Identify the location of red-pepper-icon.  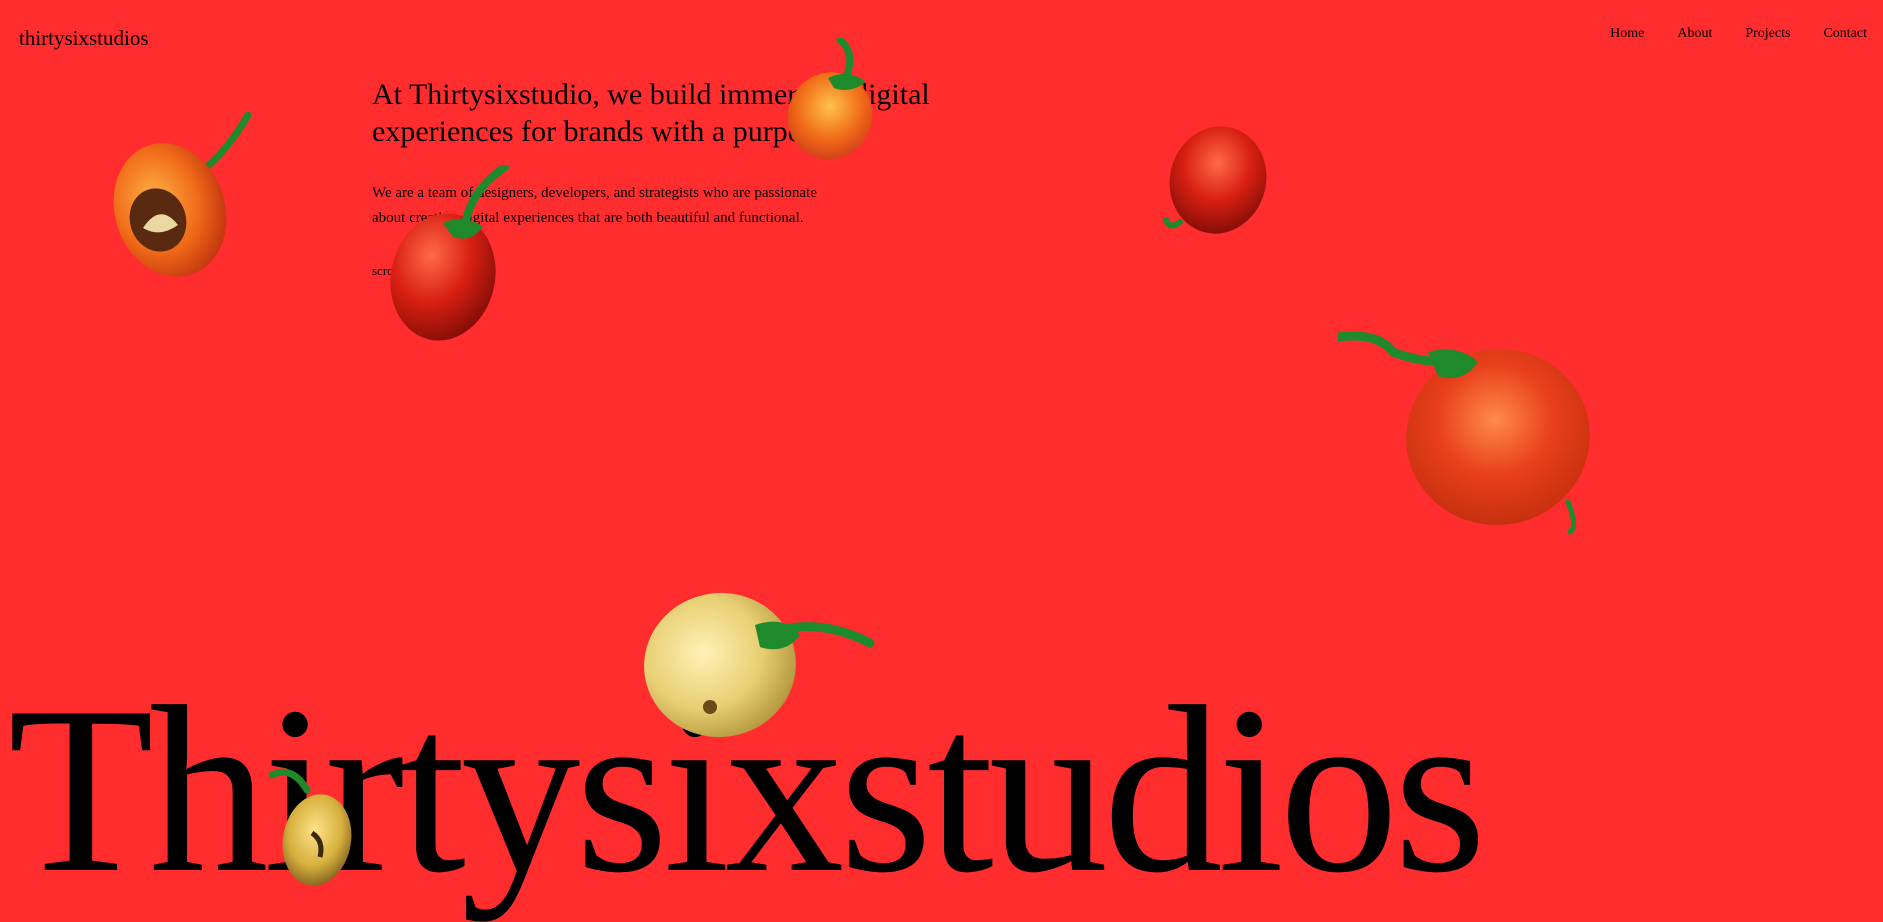
(448, 255).